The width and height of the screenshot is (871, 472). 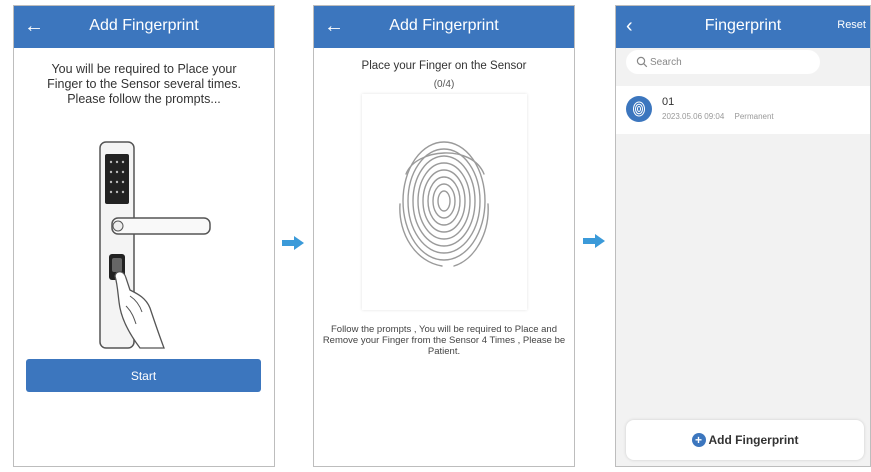 I want to click on add-fingerprint-label: Add Fingerprint, so click(x=753, y=440).